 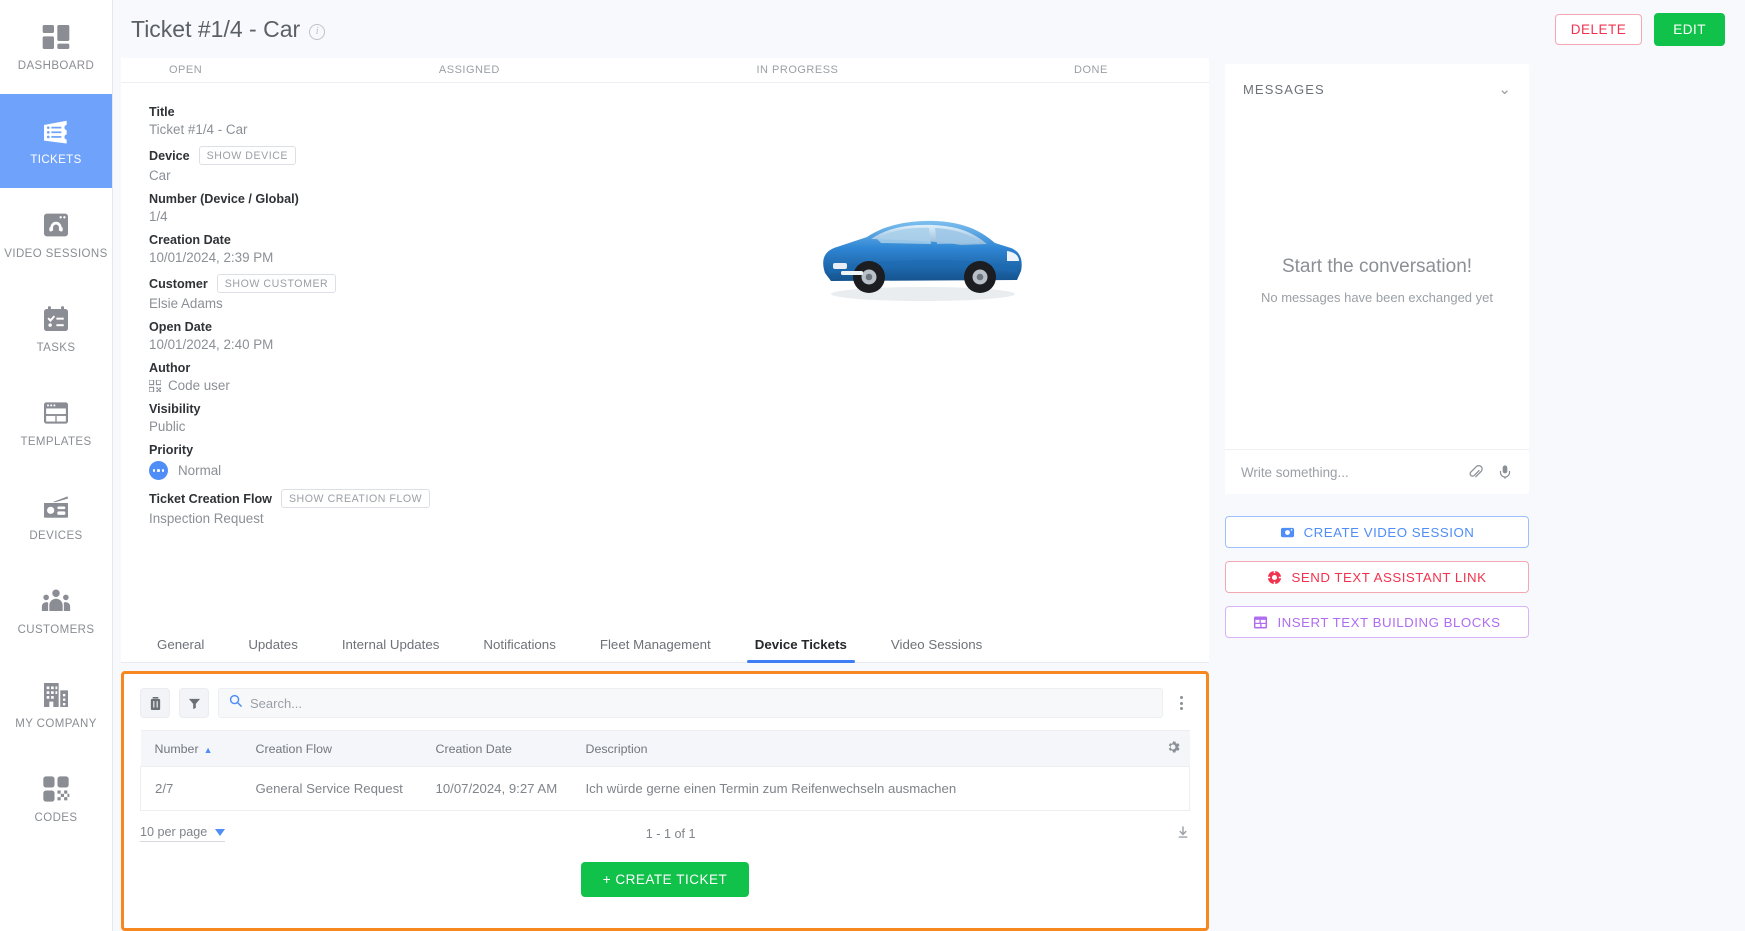 I want to click on label-text: Ticket Creation Flow, so click(x=210, y=498).